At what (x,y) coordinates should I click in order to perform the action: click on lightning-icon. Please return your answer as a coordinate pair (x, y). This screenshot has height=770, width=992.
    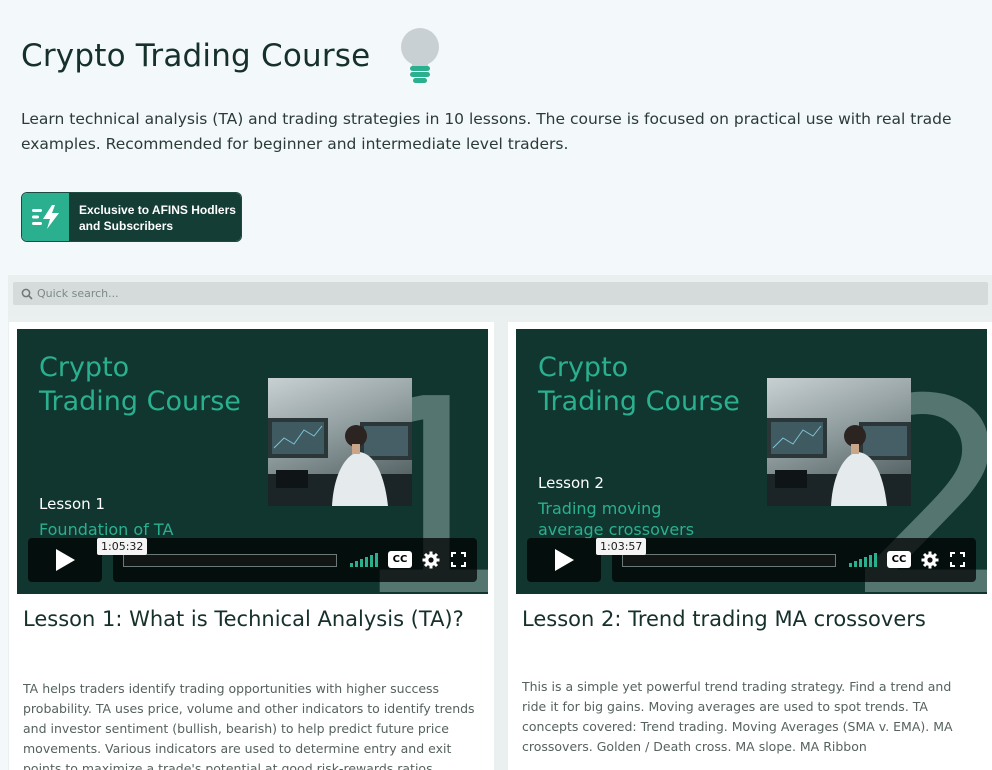
    Looking at the image, I should click on (45, 217).